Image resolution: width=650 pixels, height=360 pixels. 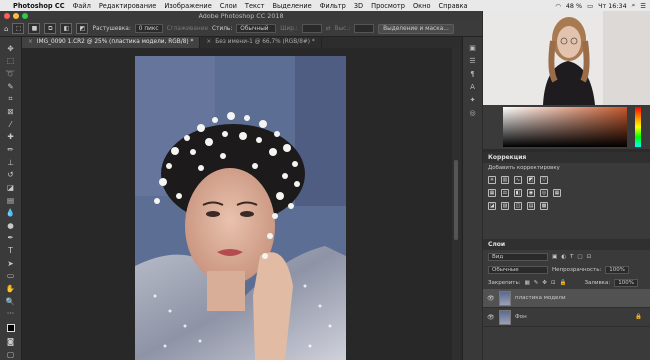 I want to click on vibrance-icon: ▽, so click(x=544, y=180).